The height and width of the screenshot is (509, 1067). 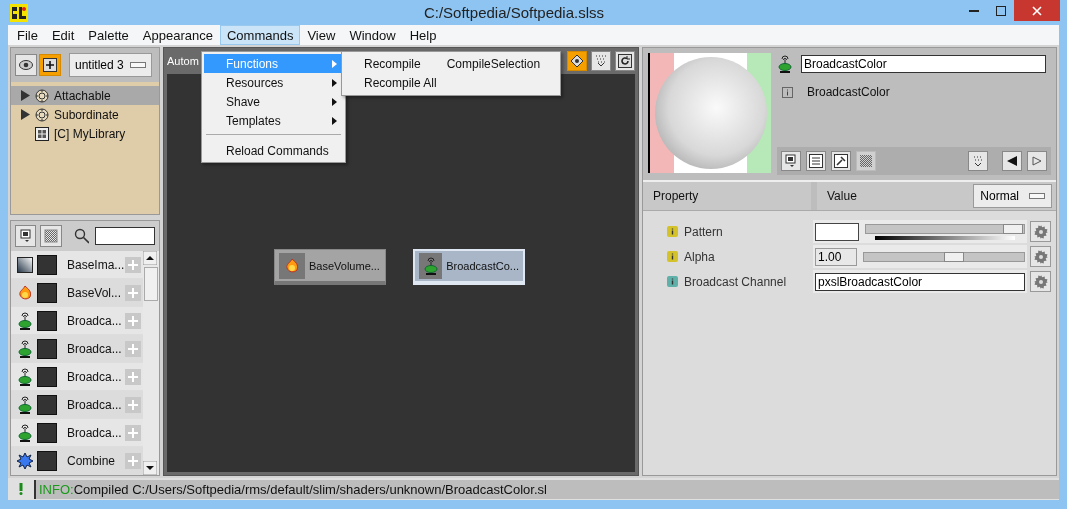 I want to click on shader-info-label: BroadcastColor, so click(x=848, y=92).